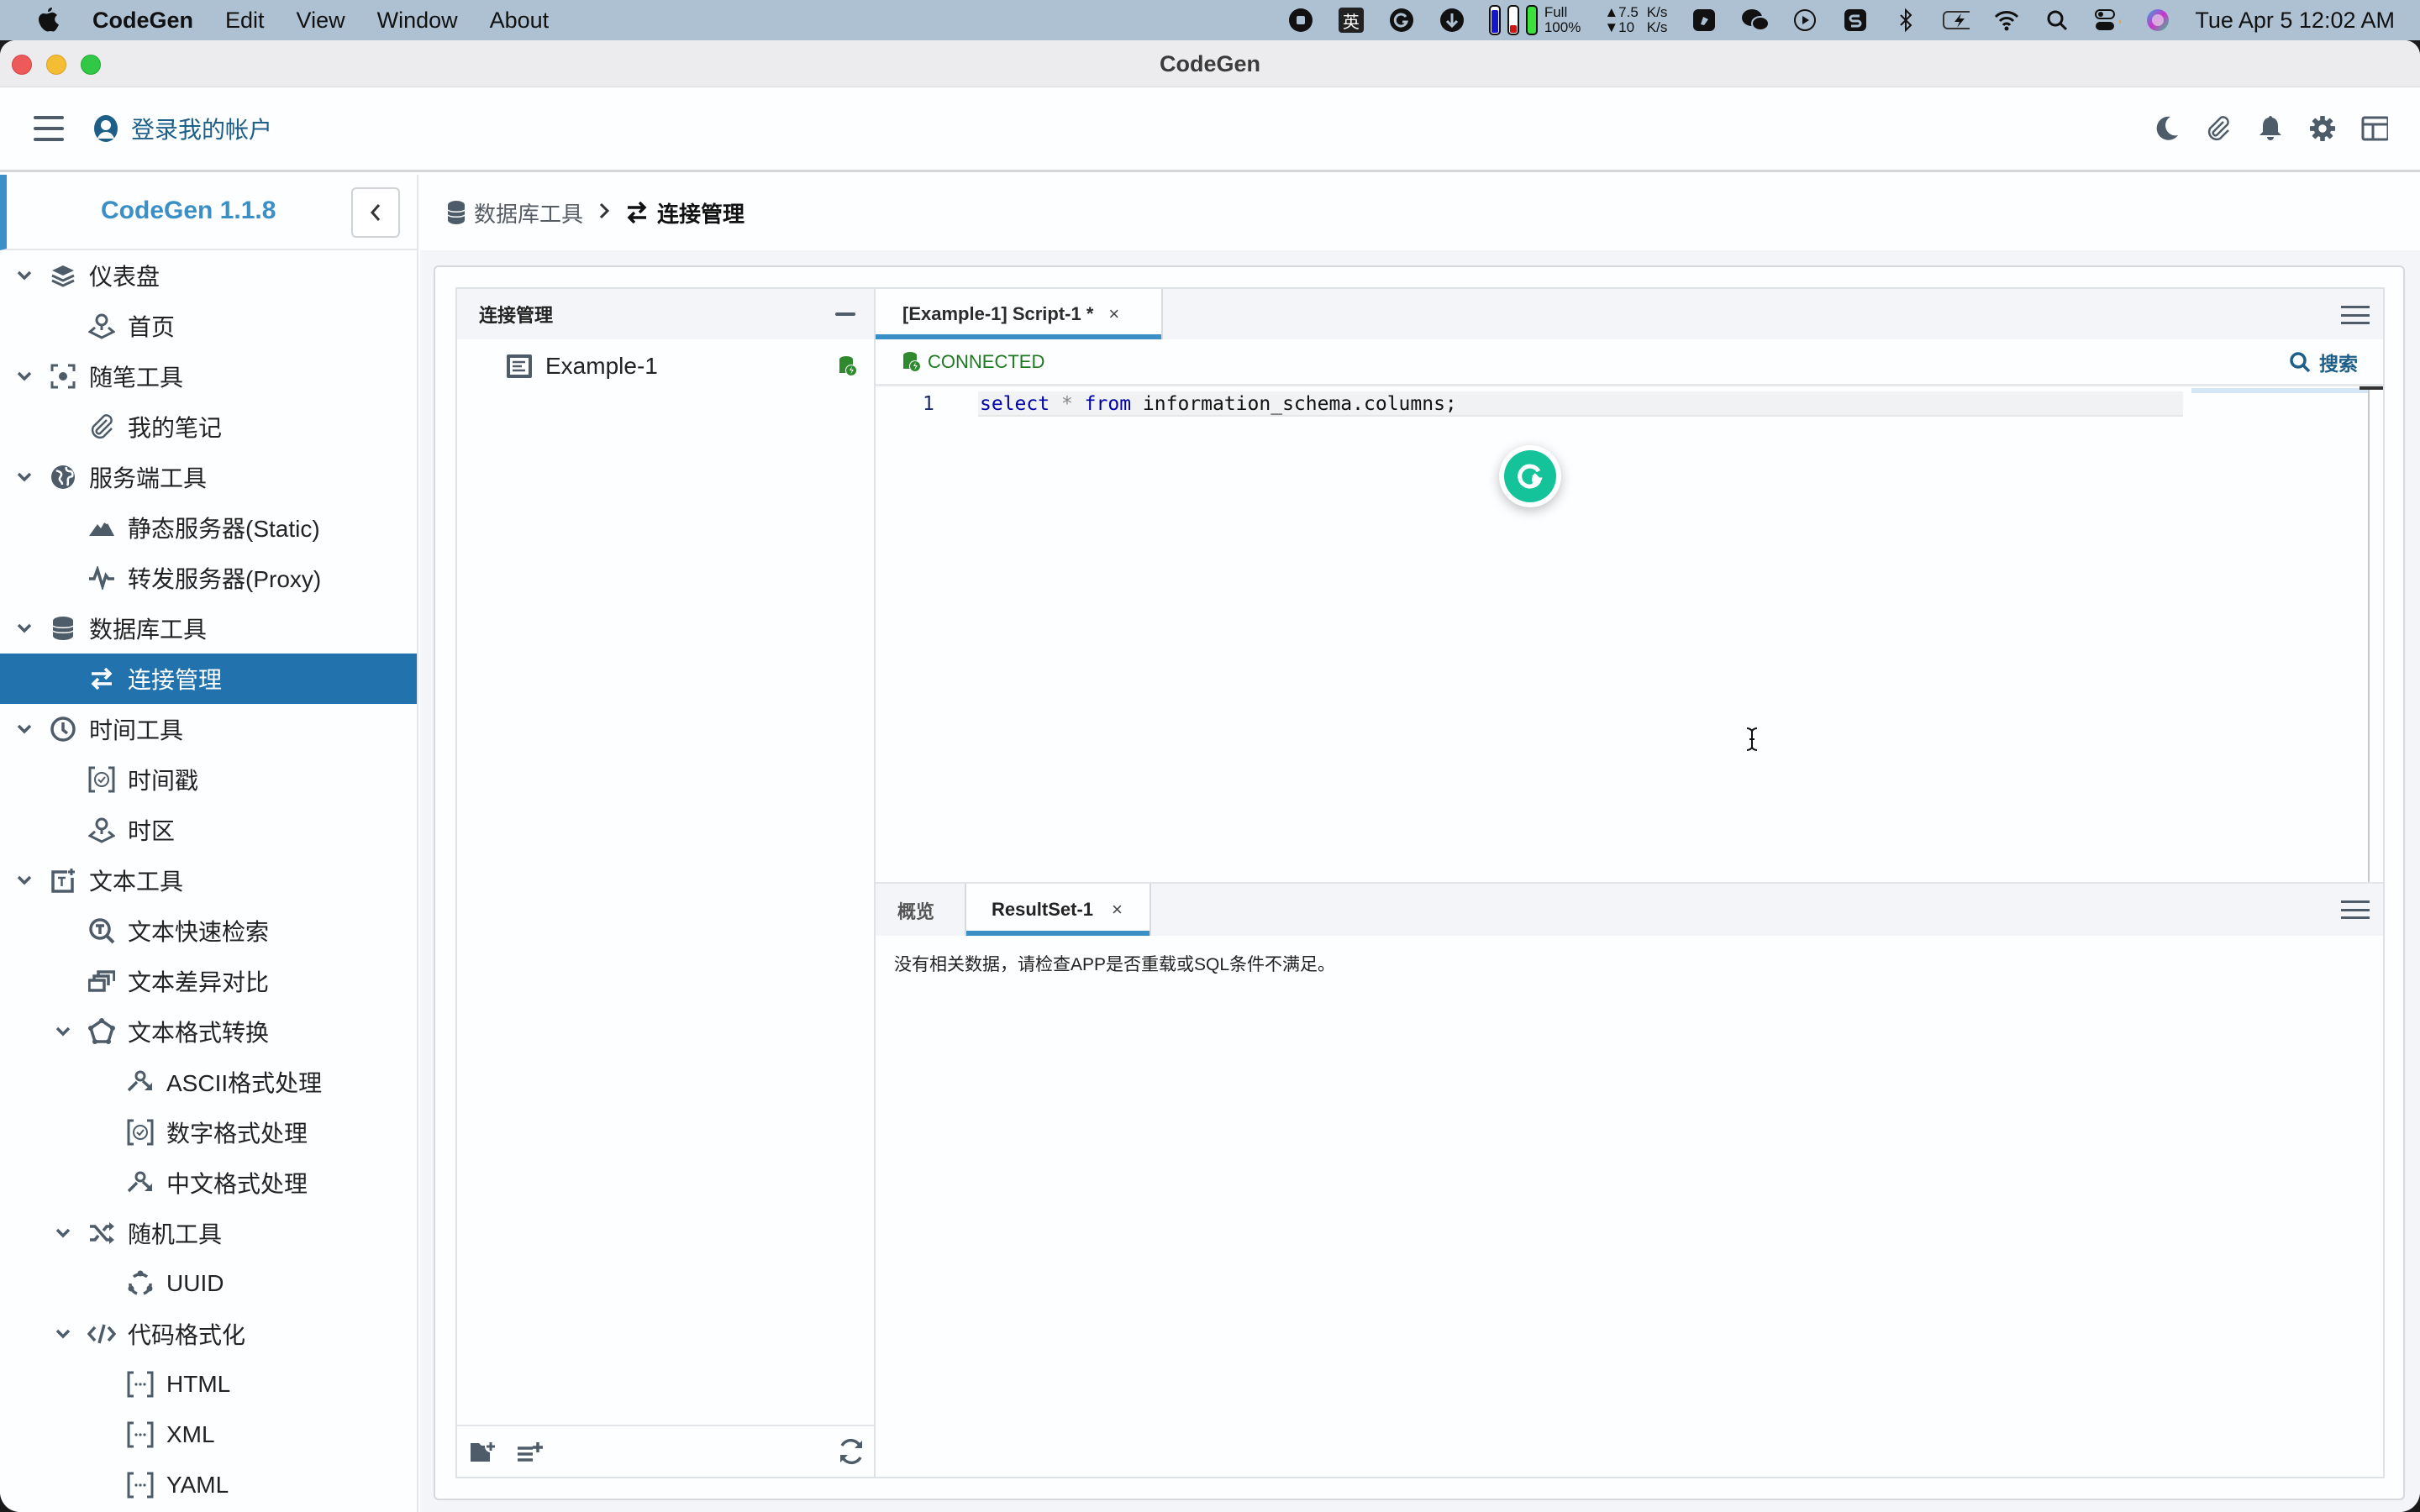 The height and width of the screenshot is (1512, 2420). What do you see at coordinates (244, 1083) in the screenshot?
I see `sidebar-item-label: ASCII格式处理` at bounding box center [244, 1083].